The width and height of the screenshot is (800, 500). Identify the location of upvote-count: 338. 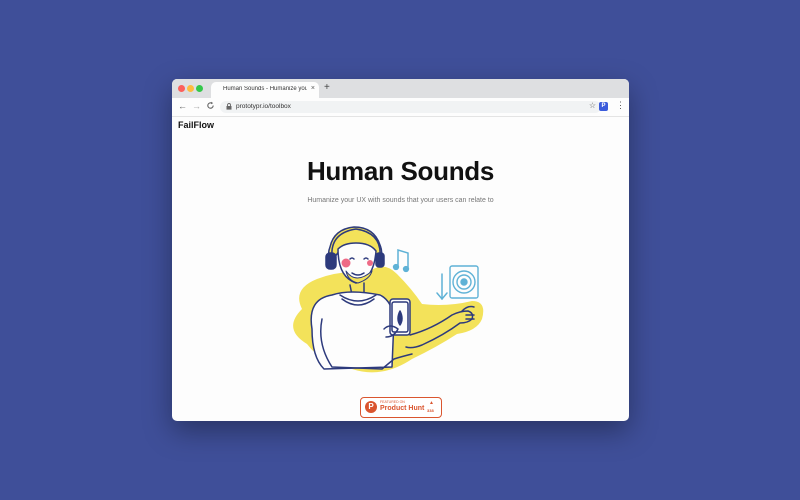
(430, 410).